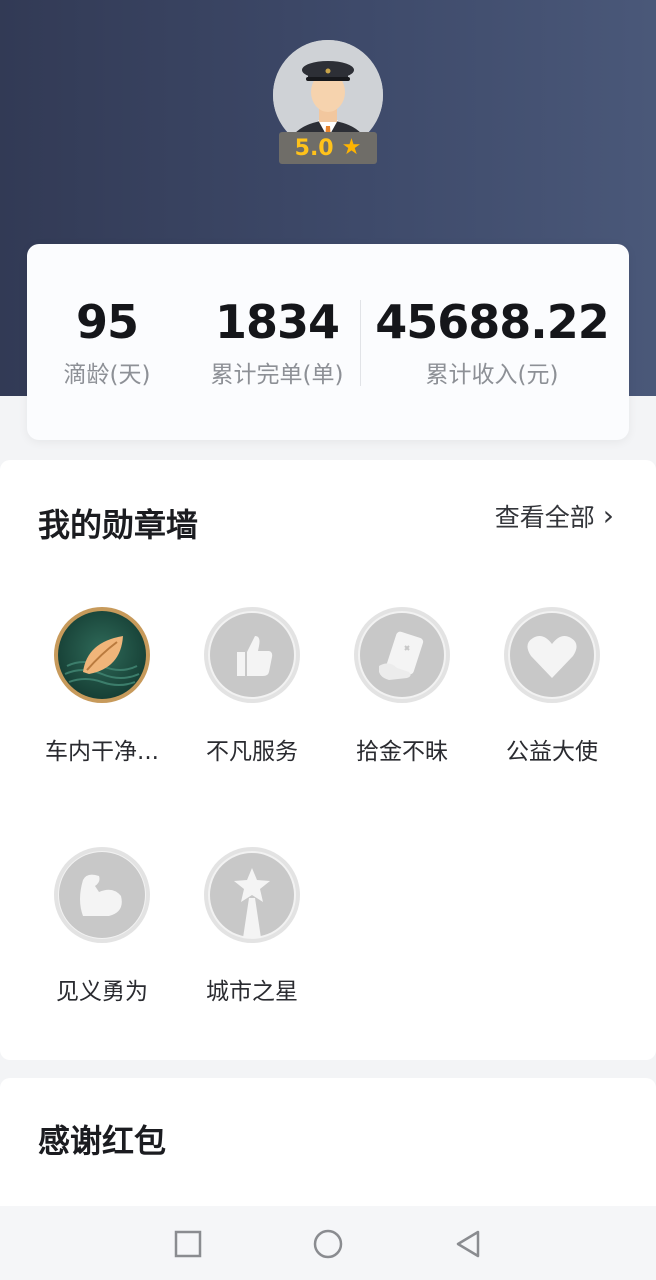 This screenshot has width=656, height=1280. I want to click on medal-item-honesty: 拾金不昧, so click(402, 686).